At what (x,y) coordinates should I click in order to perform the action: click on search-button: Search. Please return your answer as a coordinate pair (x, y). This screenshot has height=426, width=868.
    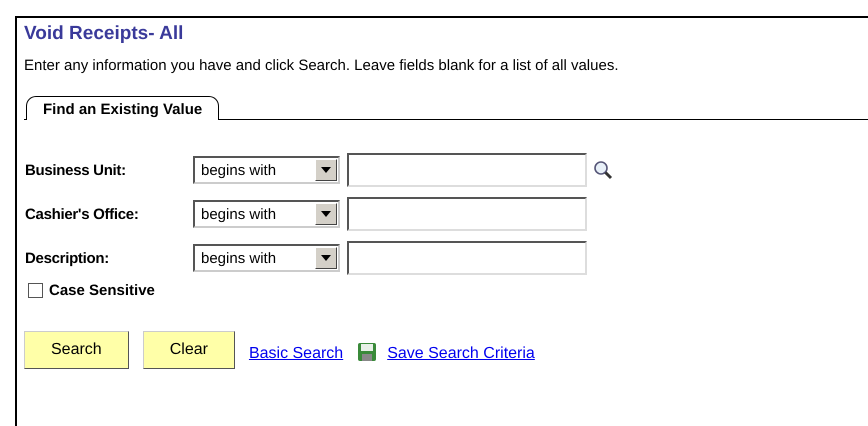
    Looking at the image, I should click on (76, 350).